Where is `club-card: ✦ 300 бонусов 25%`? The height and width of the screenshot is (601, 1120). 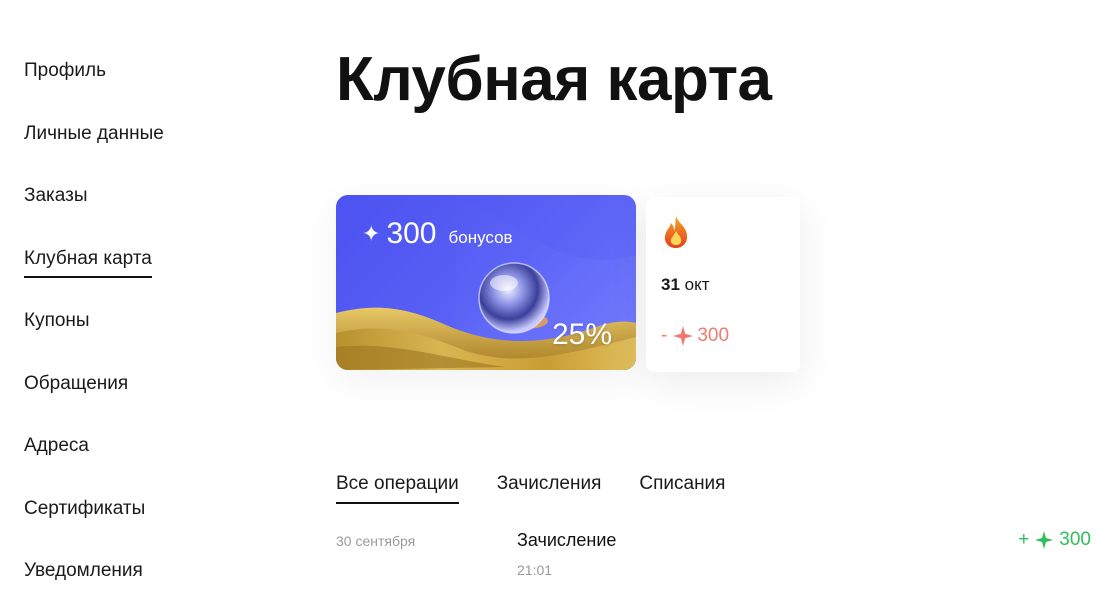 club-card: ✦ 300 бонусов 25% is located at coordinates (486, 282).